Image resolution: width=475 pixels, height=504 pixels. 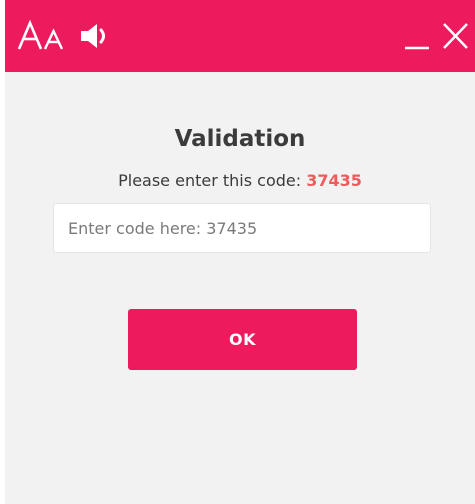 I want to click on close-button, so click(x=455, y=36).